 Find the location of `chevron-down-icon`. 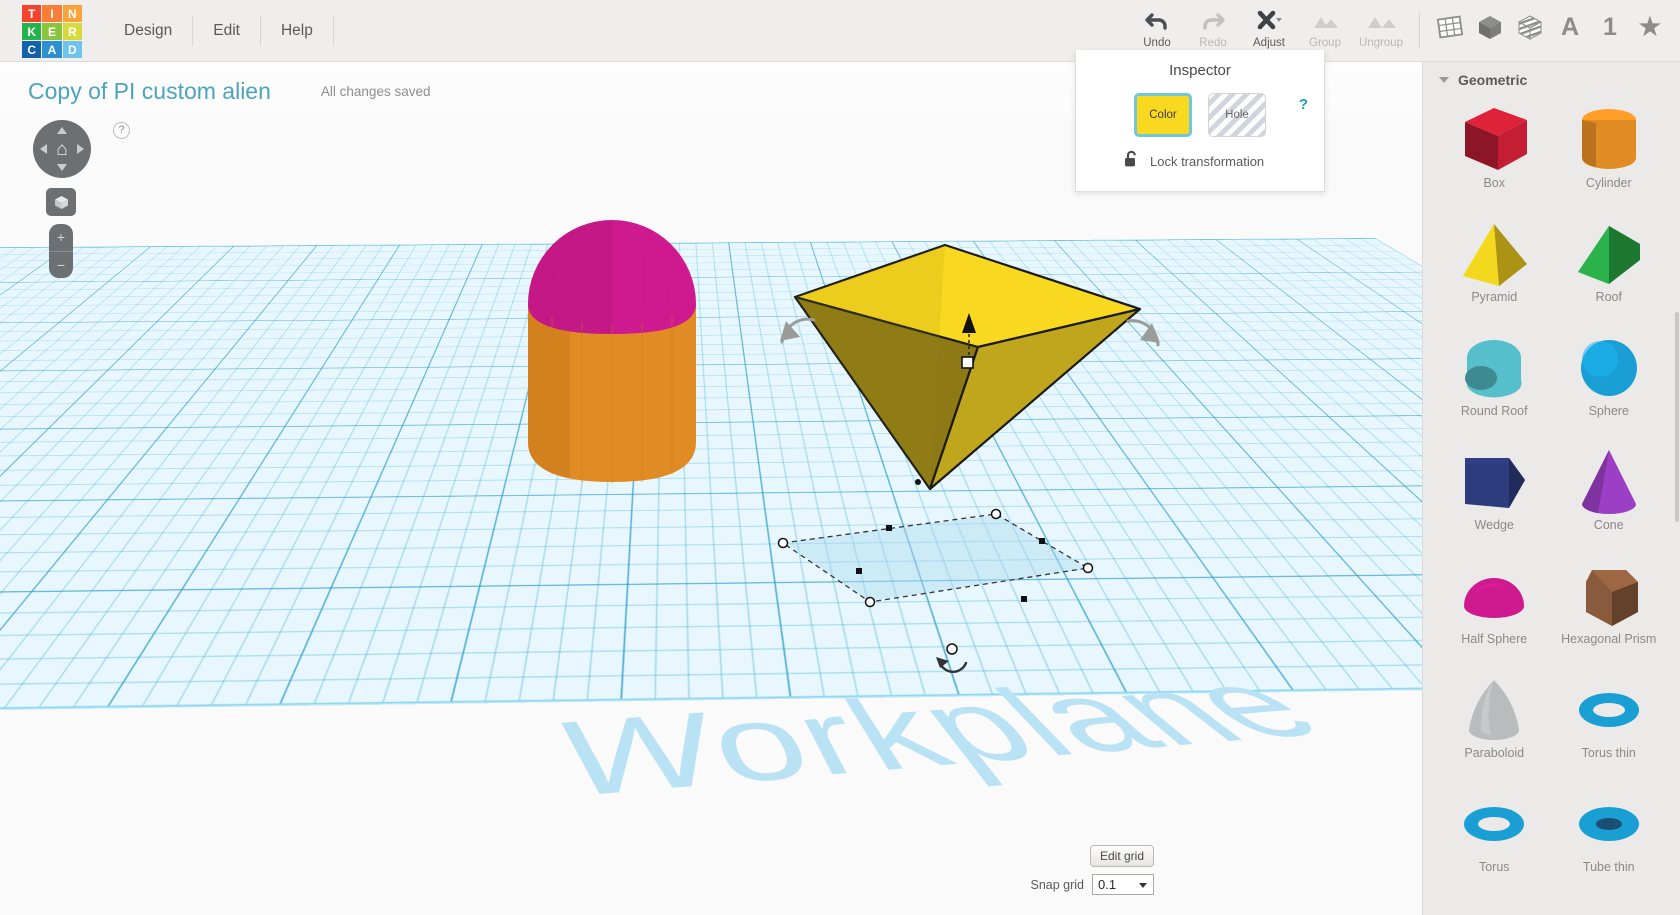

chevron-down-icon is located at coordinates (1143, 885).